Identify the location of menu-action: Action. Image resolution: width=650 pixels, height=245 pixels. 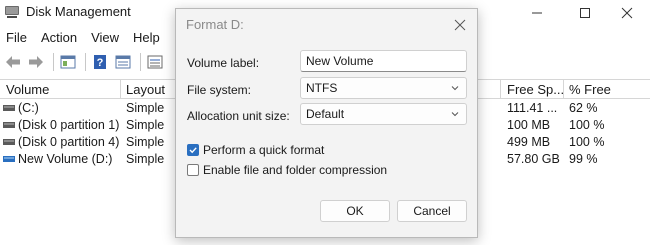
(59, 38).